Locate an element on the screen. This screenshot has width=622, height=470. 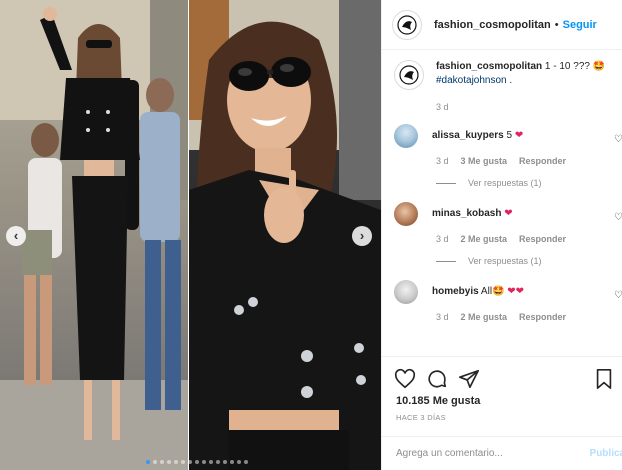
comment-body: 5 is located at coordinates (509, 135).